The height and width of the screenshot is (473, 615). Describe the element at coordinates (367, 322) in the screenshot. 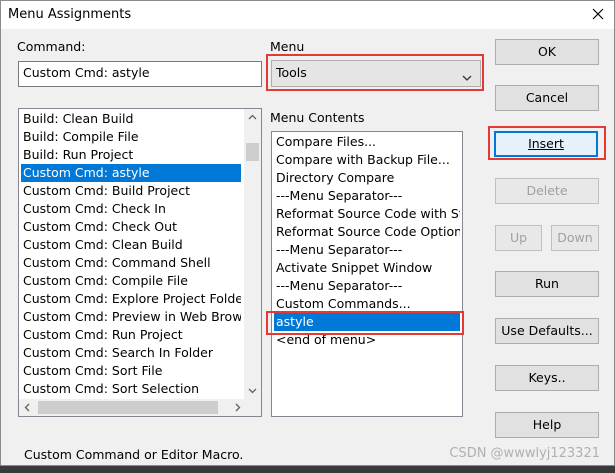

I see `menu-contents-item: astyle` at that location.